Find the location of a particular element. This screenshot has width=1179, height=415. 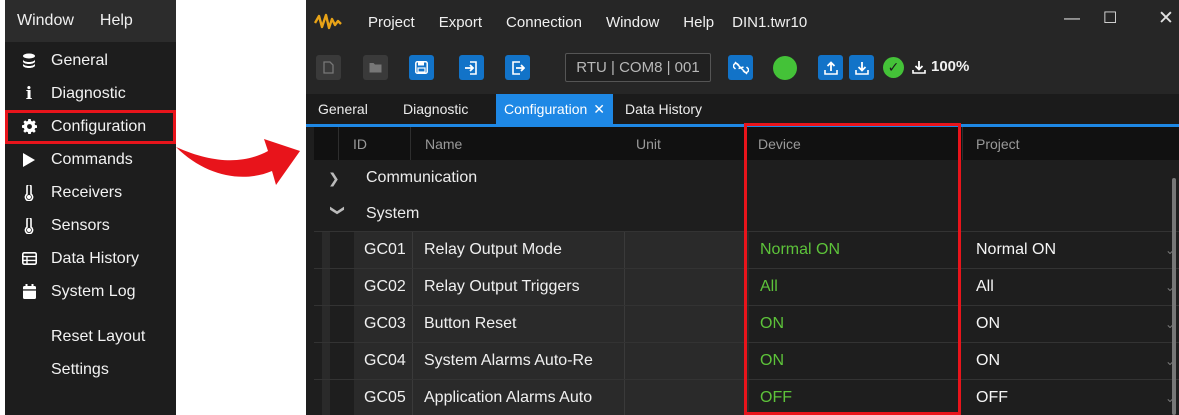

side-item-receivers: Receivers is located at coordinates (90, 192).